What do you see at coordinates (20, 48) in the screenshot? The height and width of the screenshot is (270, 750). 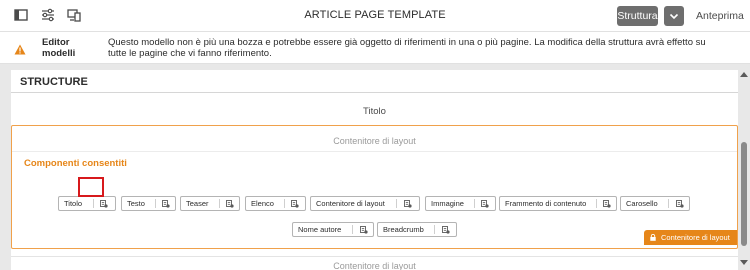 I see `warning-icon` at bounding box center [20, 48].